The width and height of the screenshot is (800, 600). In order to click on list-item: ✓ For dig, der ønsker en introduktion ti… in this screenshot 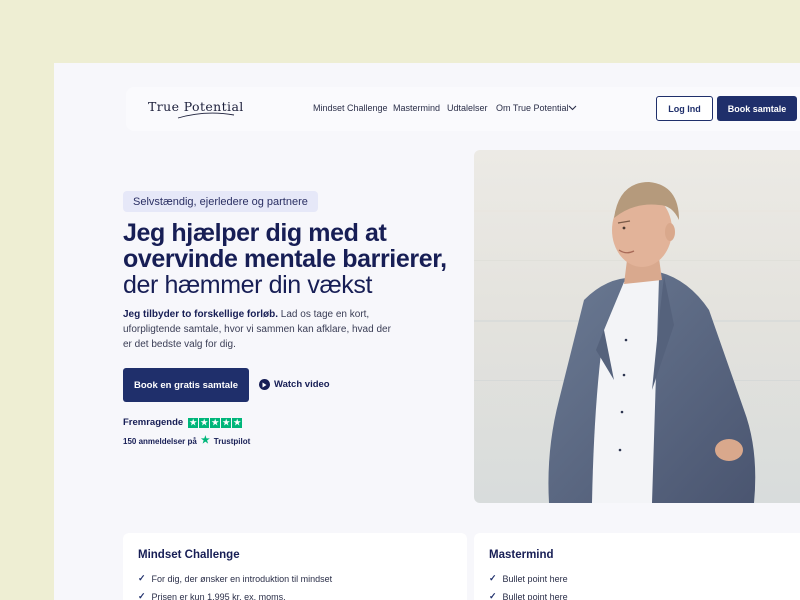, I will do `click(235, 578)`.